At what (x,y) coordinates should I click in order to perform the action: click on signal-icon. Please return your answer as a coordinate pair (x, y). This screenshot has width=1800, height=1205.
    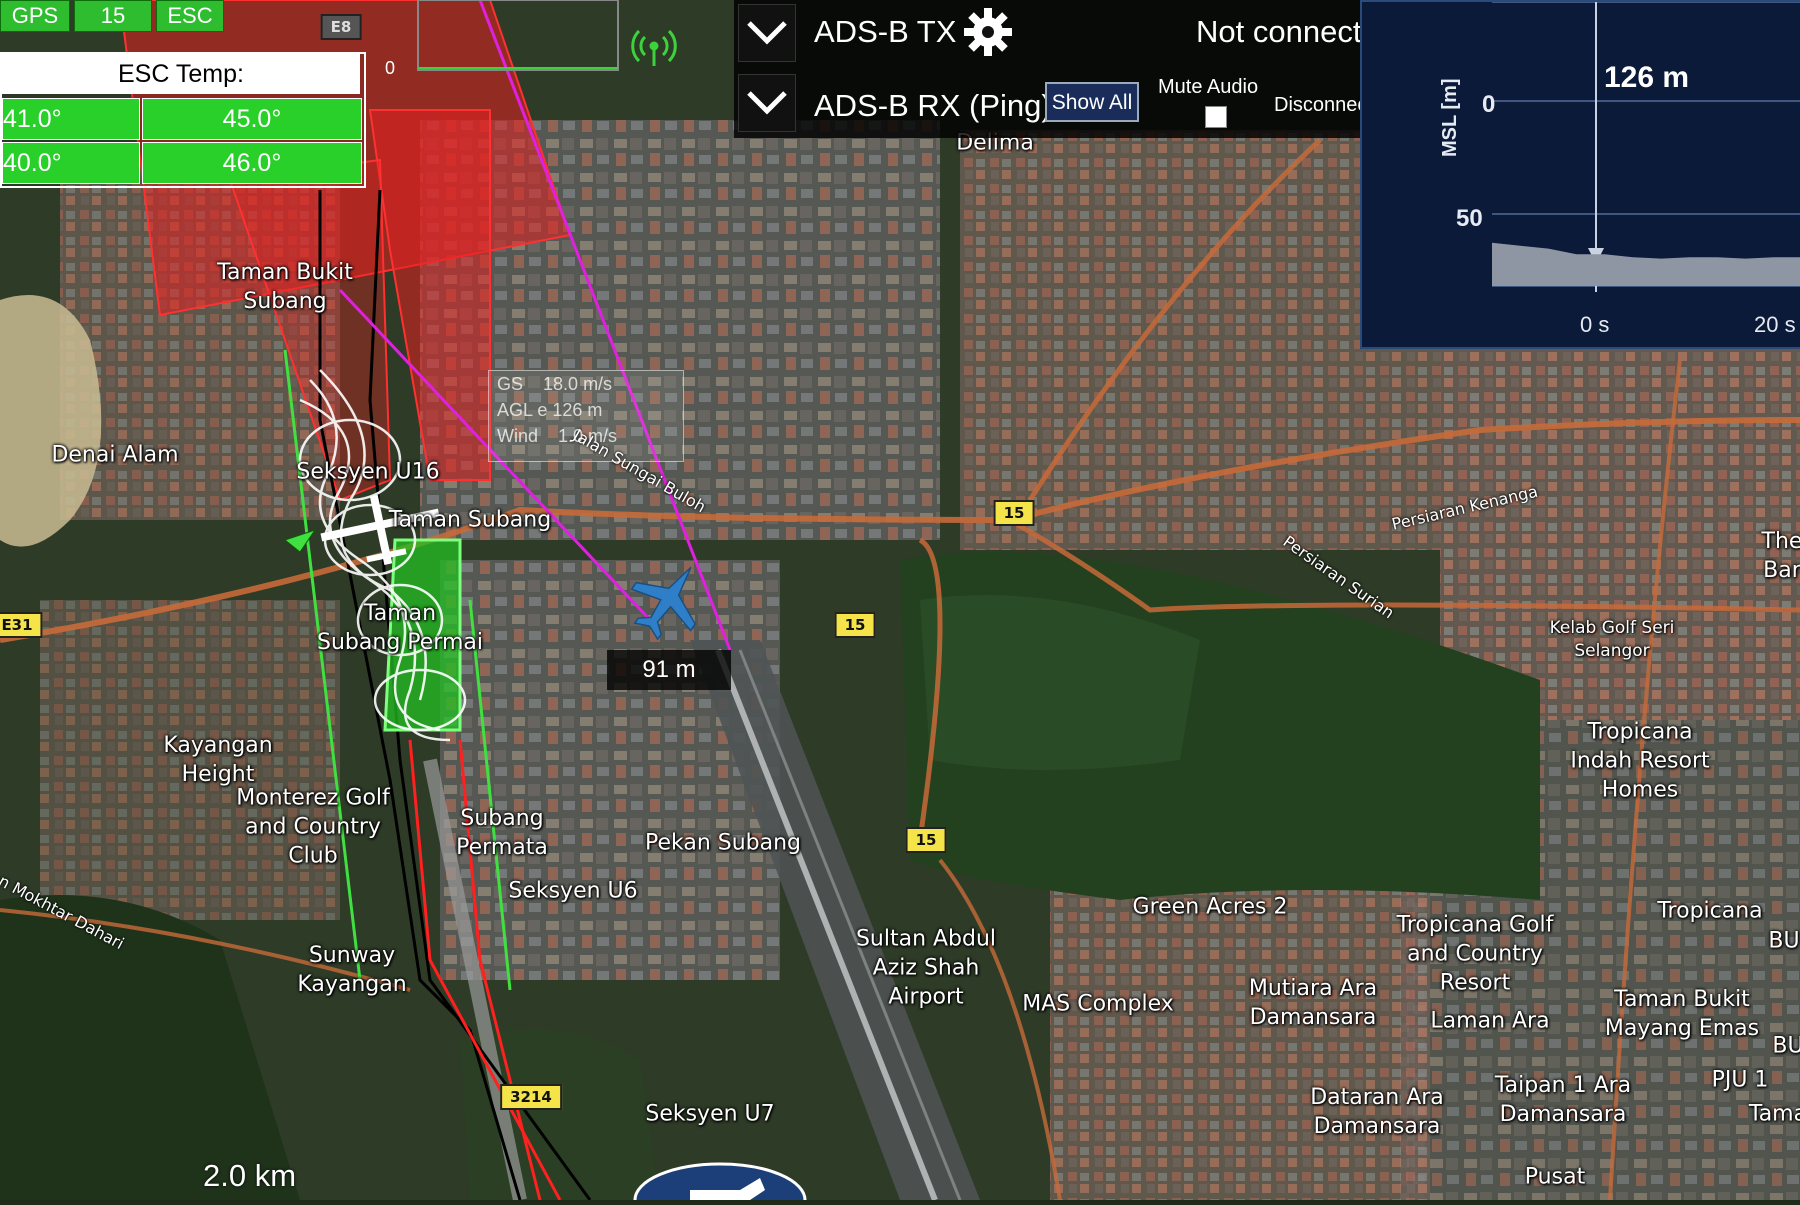
    Looking at the image, I should click on (654, 47).